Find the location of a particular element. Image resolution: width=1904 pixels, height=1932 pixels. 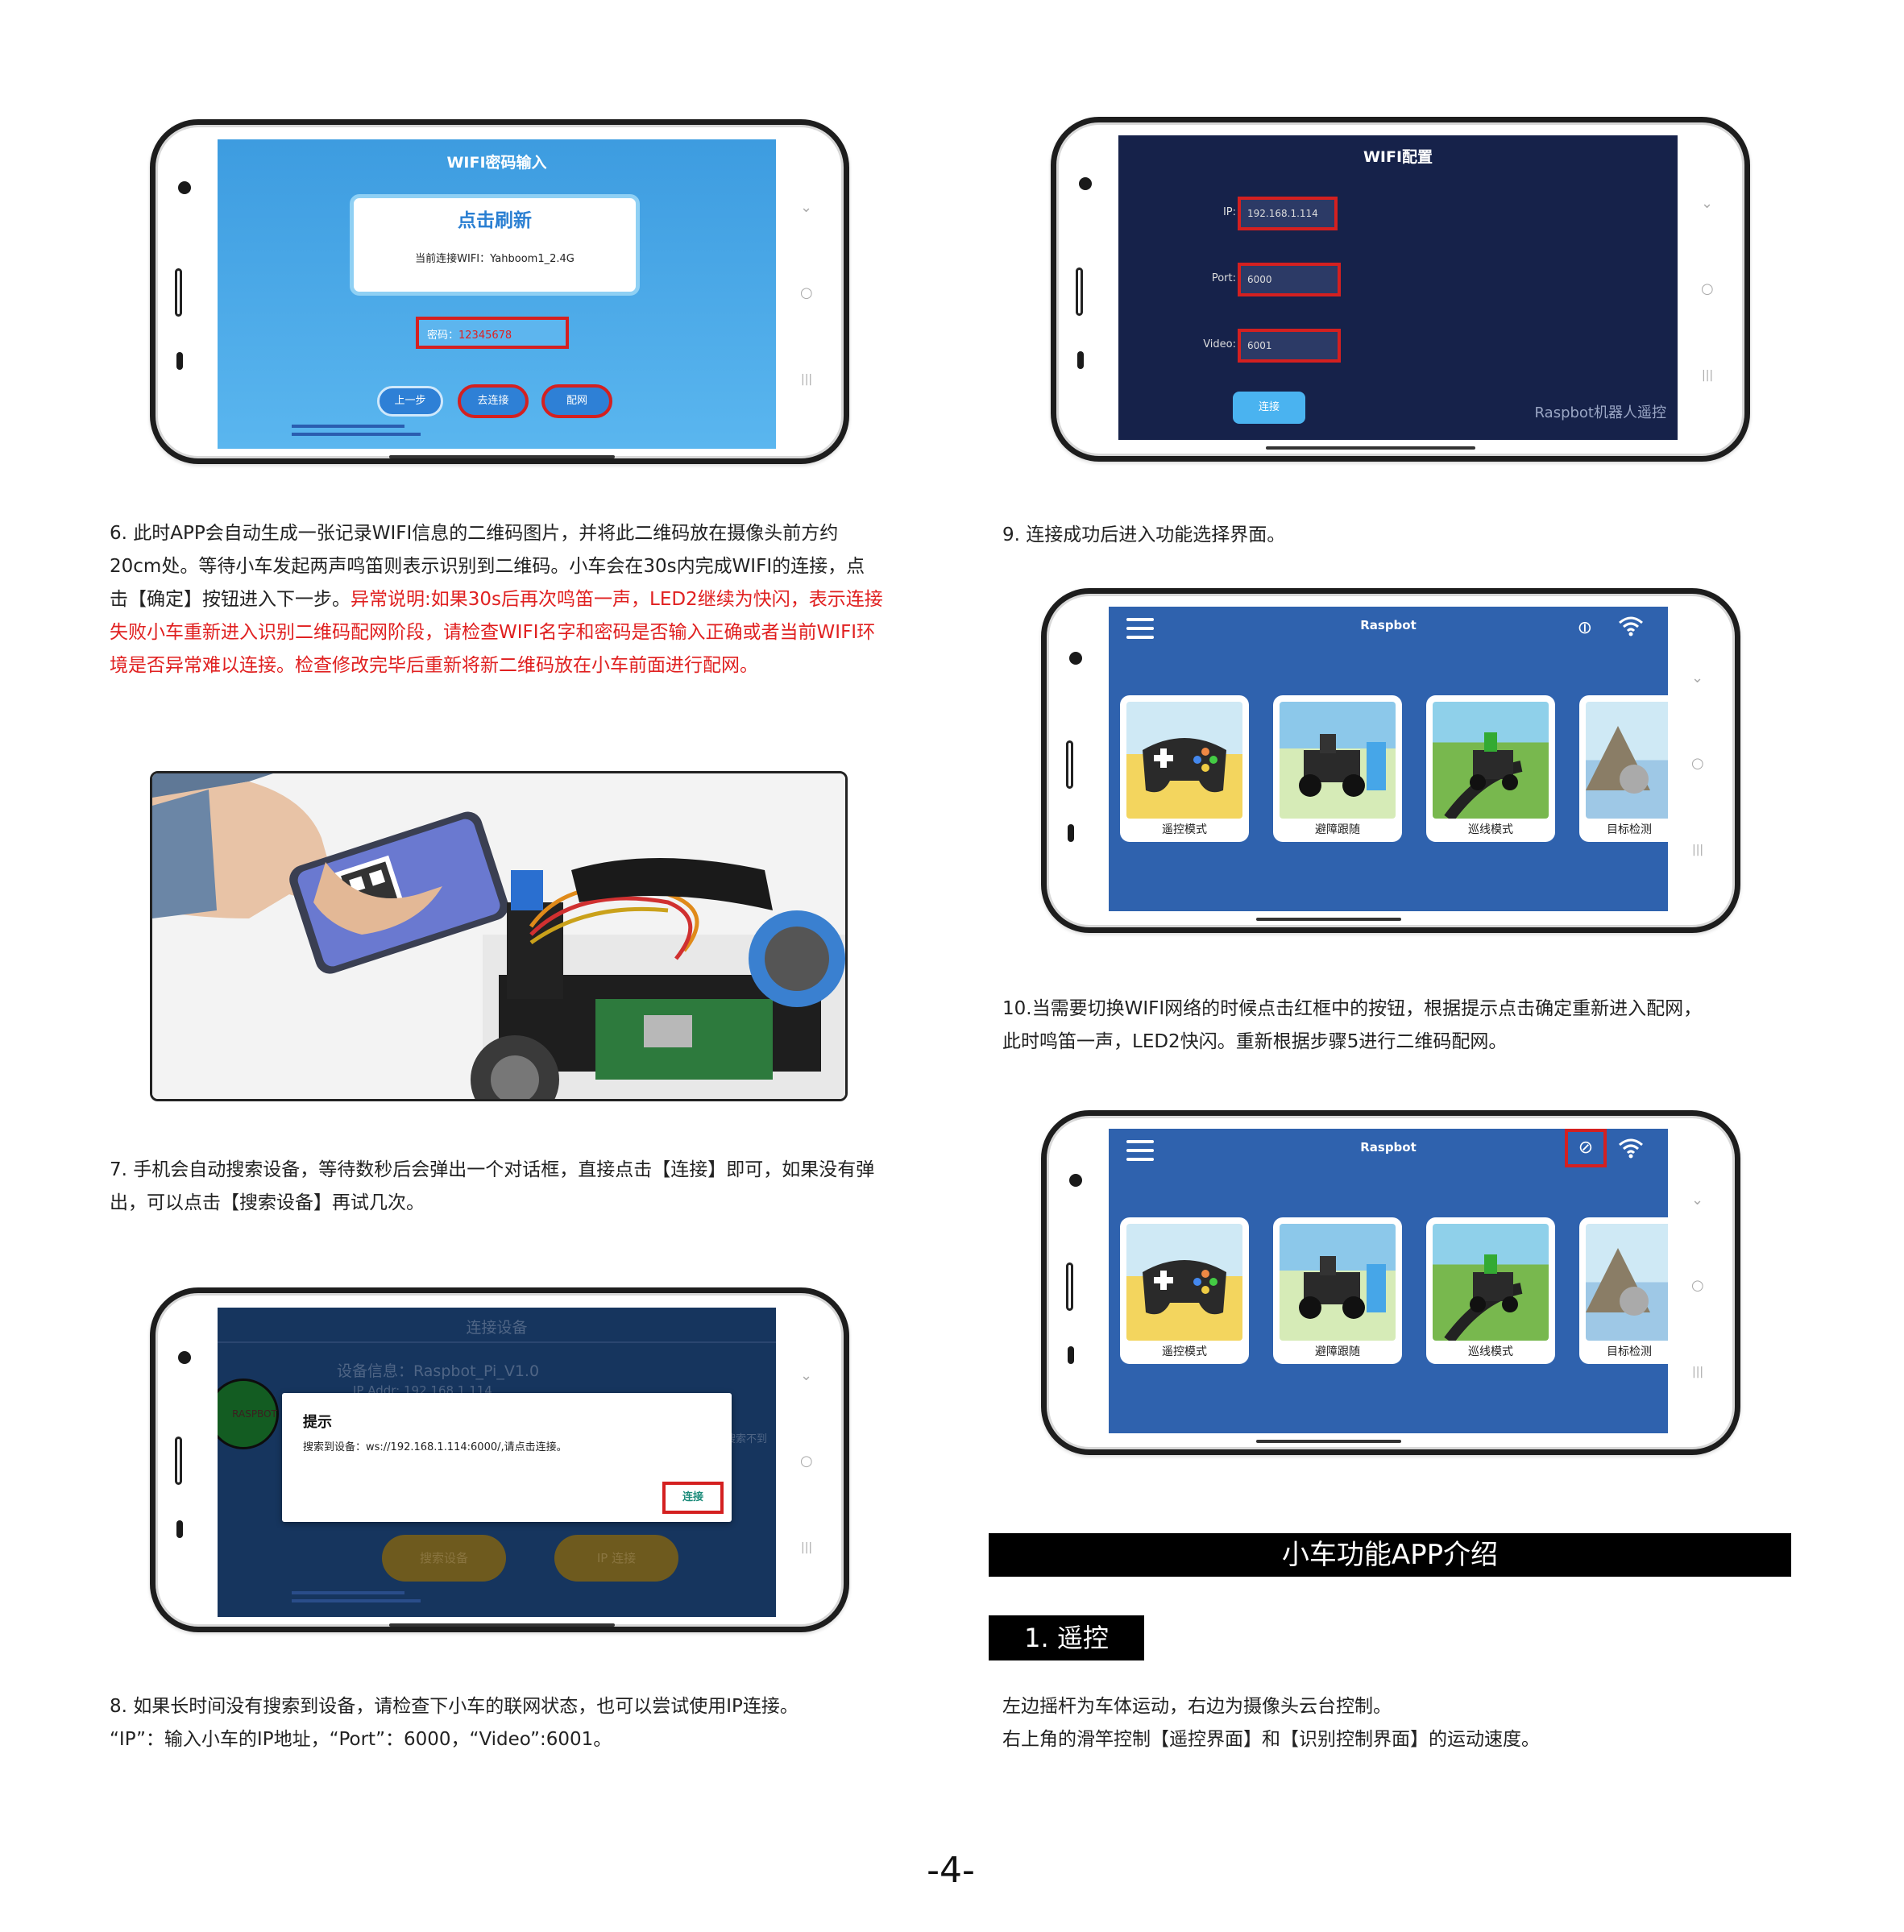

mode-card-label: 遥控模式 is located at coordinates (1184, 1351).